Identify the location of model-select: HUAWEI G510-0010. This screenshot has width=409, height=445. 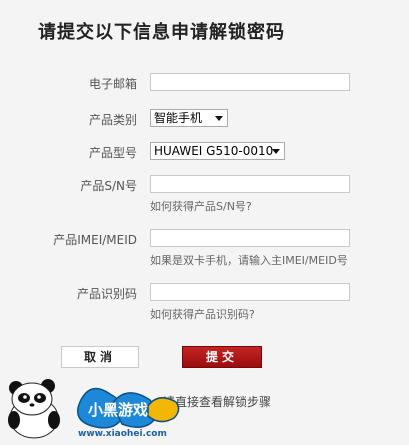
(217, 151).